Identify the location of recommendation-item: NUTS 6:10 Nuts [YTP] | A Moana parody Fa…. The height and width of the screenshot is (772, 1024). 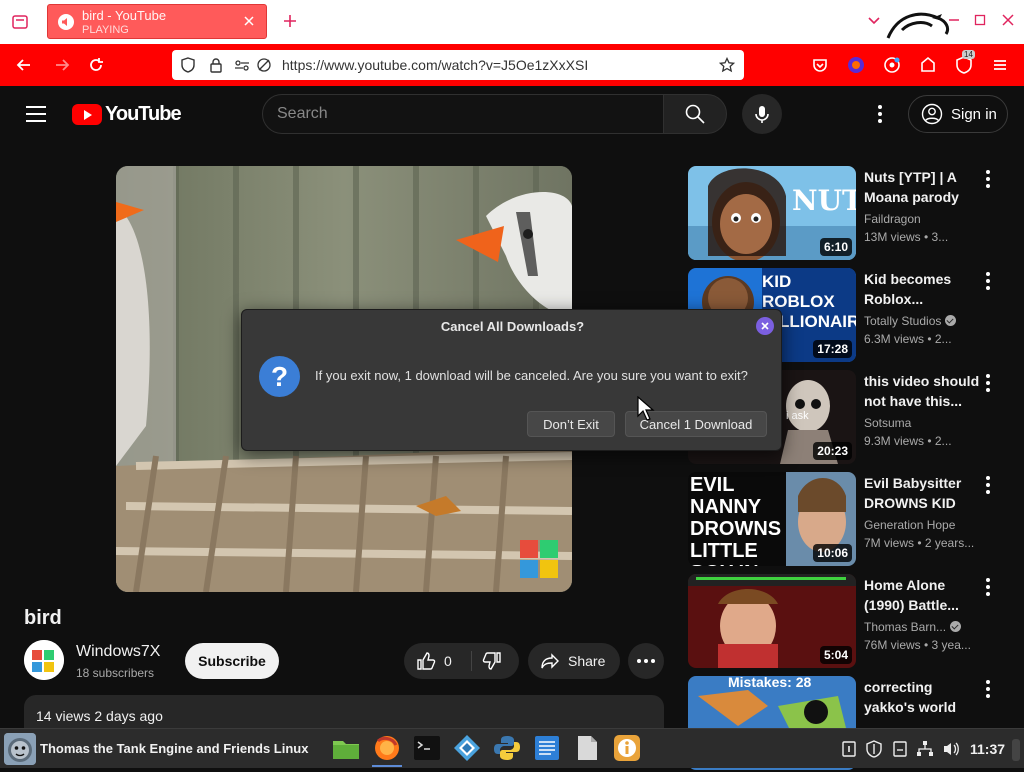
(848, 214).